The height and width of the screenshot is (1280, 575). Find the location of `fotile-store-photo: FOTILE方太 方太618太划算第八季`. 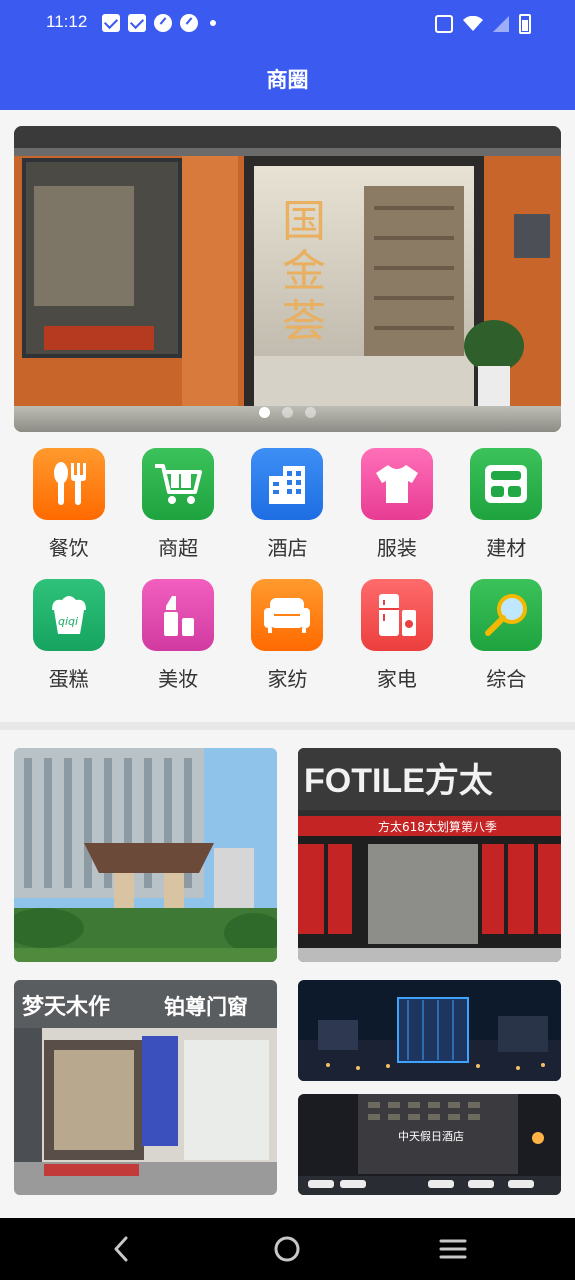

fotile-store-photo: FOTILE方太 方太618太划算第八季 is located at coordinates (429, 855).